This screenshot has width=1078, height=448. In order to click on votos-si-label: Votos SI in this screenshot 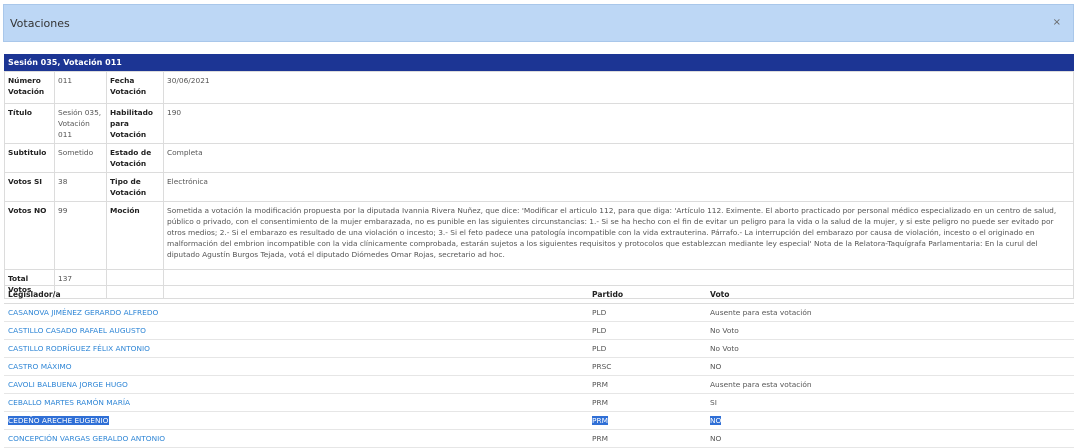, I will do `click(29, 187)`.